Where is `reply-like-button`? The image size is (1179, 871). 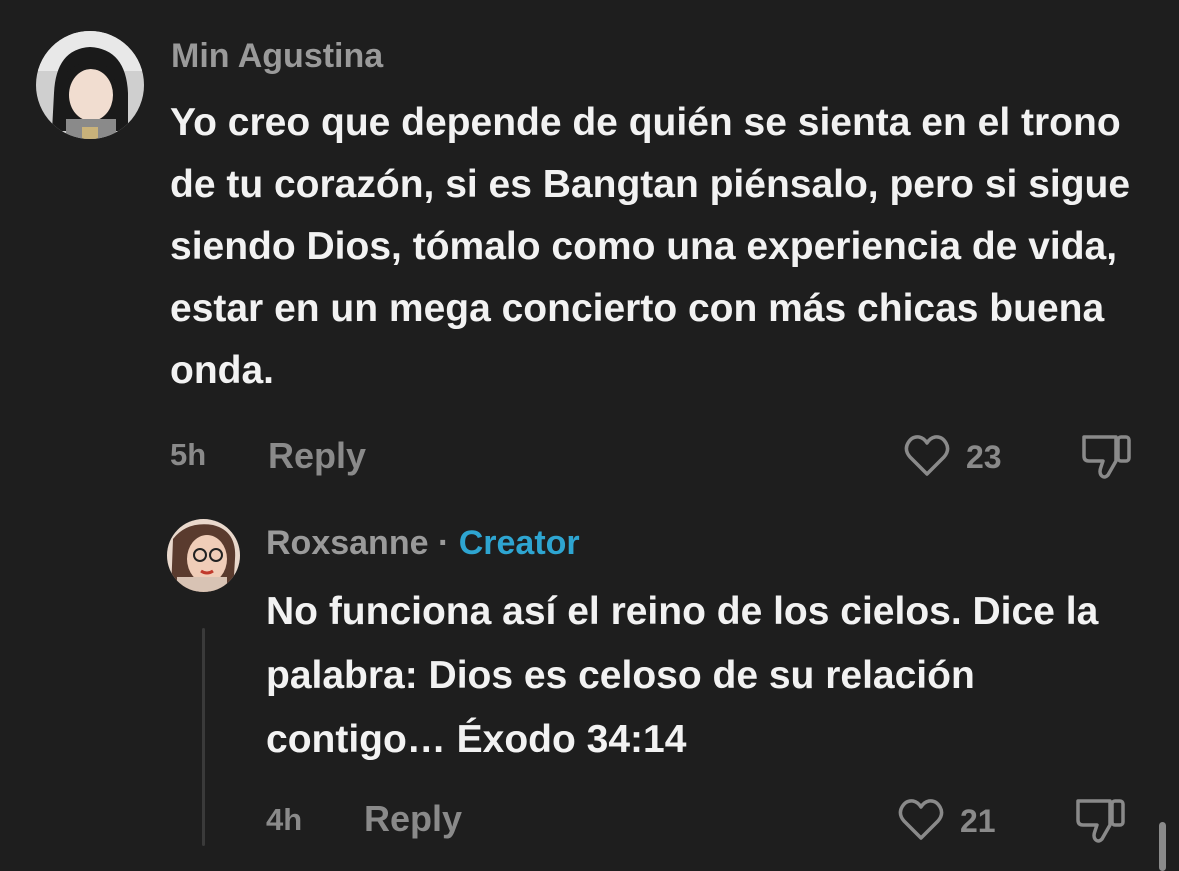
reply-like-button is located at coordinates (921, 820).